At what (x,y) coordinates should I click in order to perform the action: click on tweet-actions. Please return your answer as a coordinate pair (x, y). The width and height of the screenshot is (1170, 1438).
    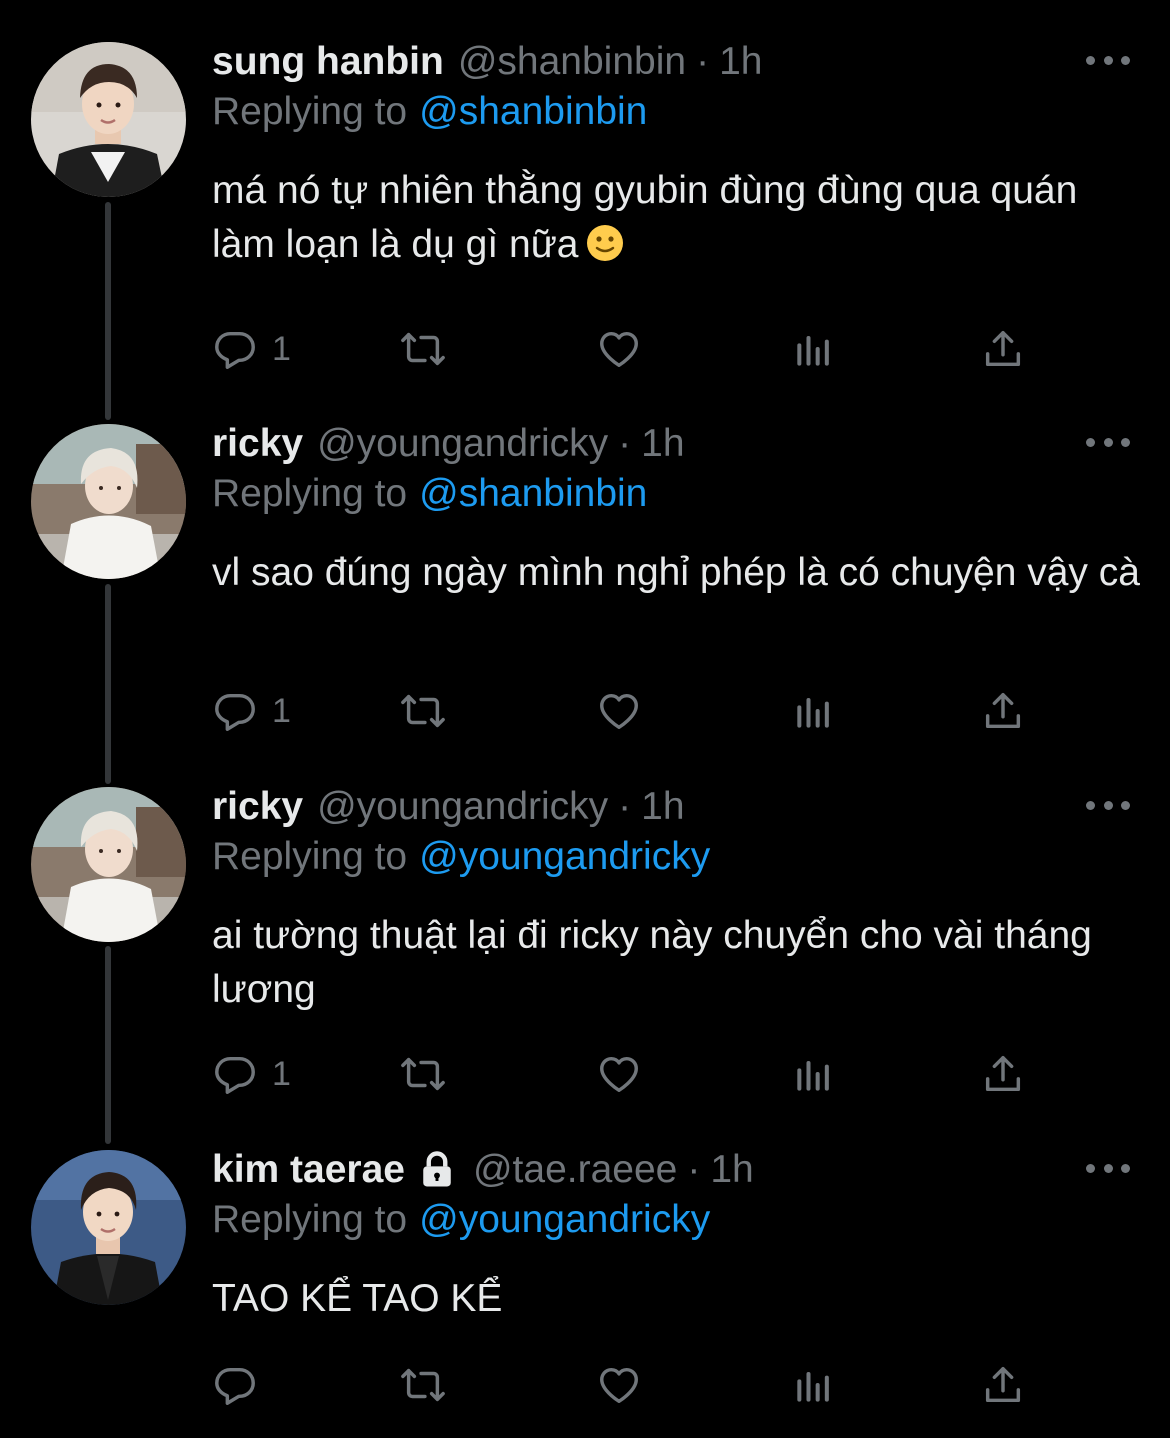
    Looking at the image, I should click on (627, 1385).